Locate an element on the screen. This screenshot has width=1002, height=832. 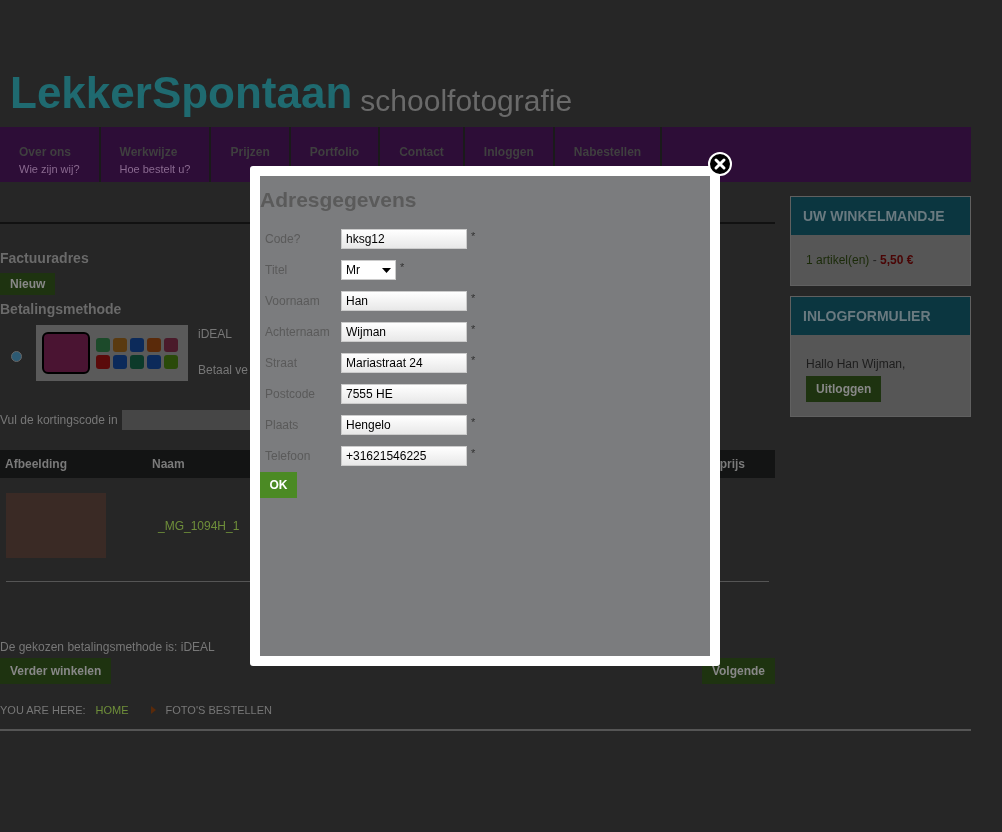
discount-label: Vul de kortingscode in is located at coordinates (59, 420).